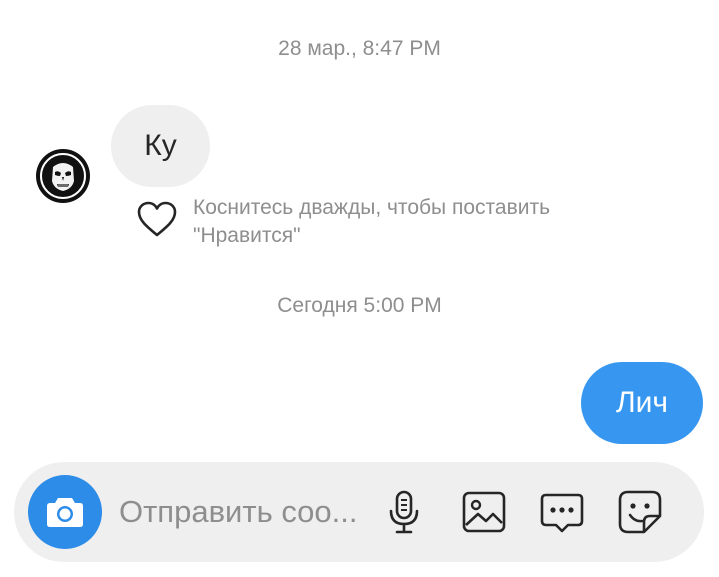 This screenshot has height=577, width=719. Describe the element at coordinates (404, 512) in the screenshot. I see `microphone-icon` at that location.